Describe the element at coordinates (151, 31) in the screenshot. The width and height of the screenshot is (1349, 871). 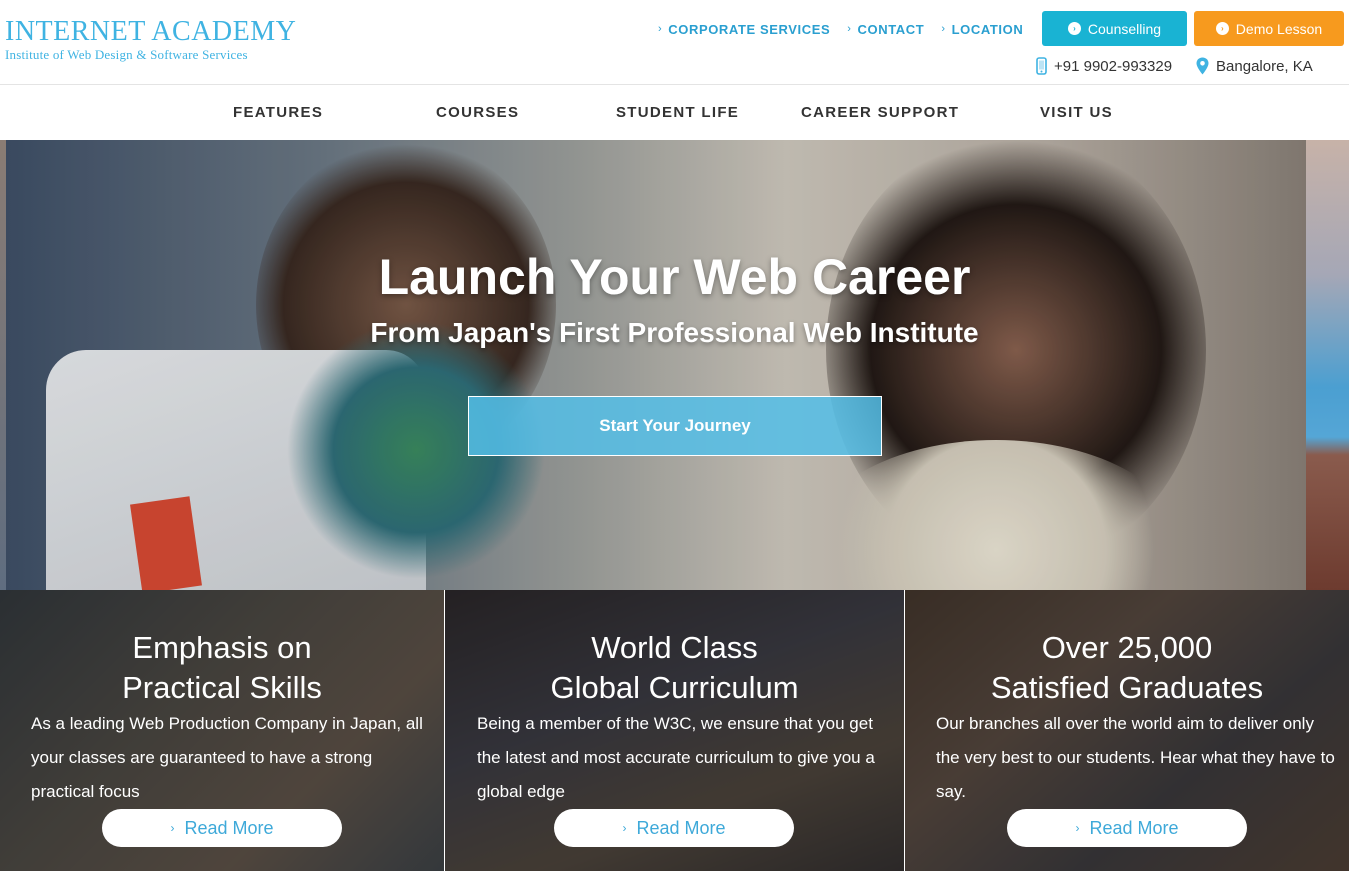
I see `logo-title: INTERNET ACADEMY` at that location.